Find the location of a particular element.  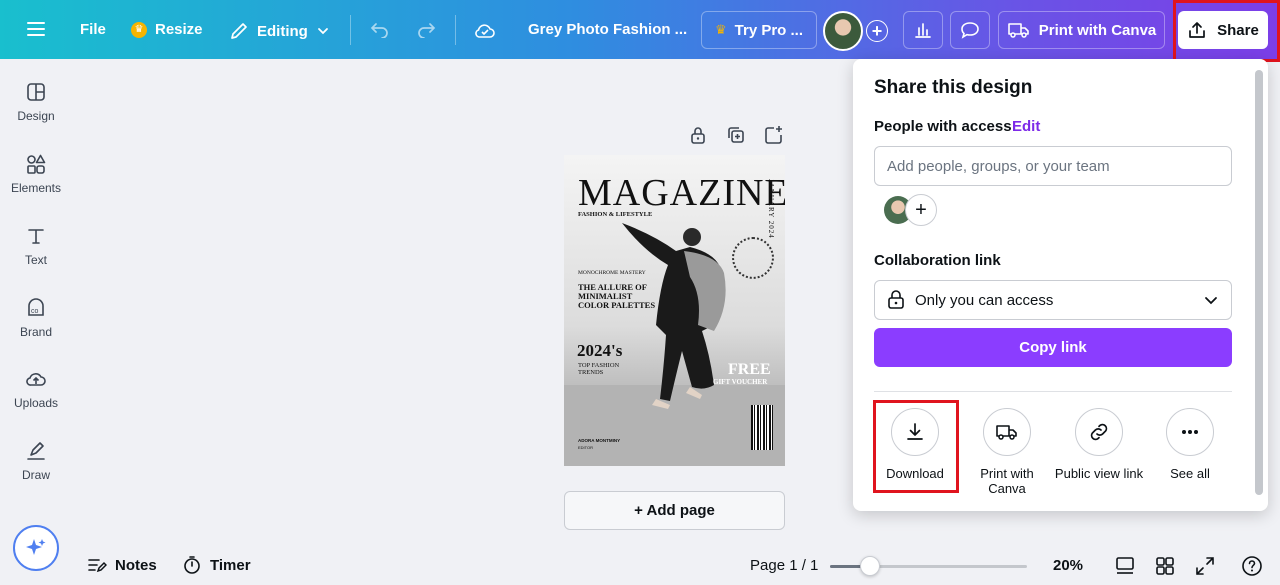

timer-button: Timer is located at coordinates (216, 565).